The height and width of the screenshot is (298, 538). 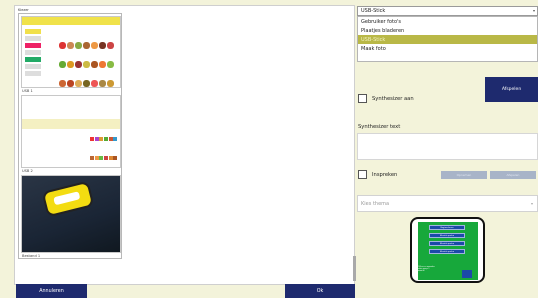 What do you see at coordinates (375, 204) in the screenshot?
I see `theme-placeholder: Kies thema` at bounding box center [375, 204].